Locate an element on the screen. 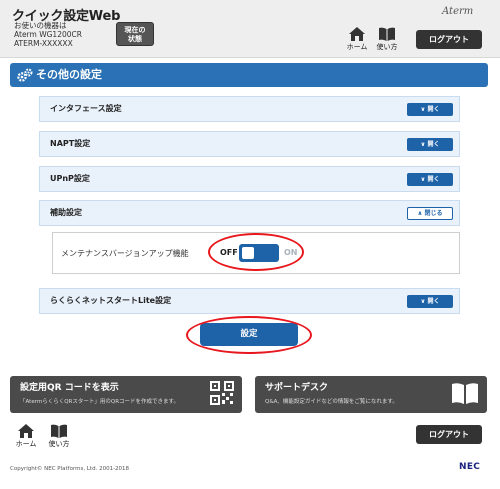 Image resolution: width=500 pixels, height=489 pixels. status-label-line2: 状態 is located at coordinates (135, 39).